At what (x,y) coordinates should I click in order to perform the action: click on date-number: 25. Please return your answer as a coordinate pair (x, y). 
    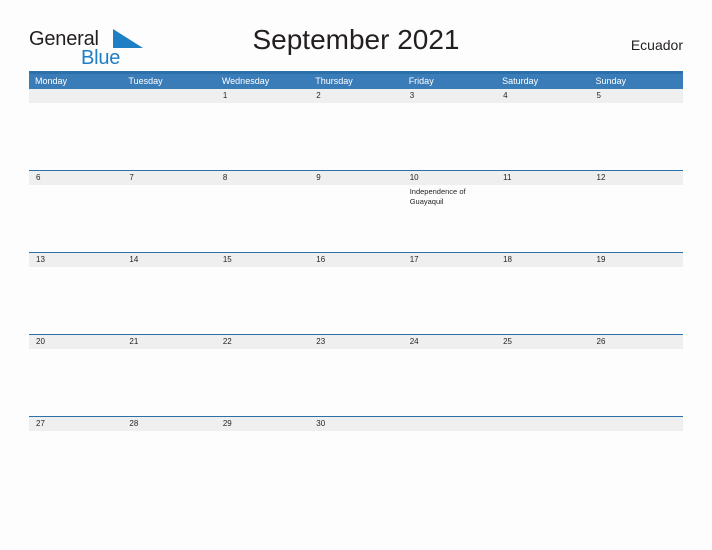
    Looking at the image, I should click on (542, 342).